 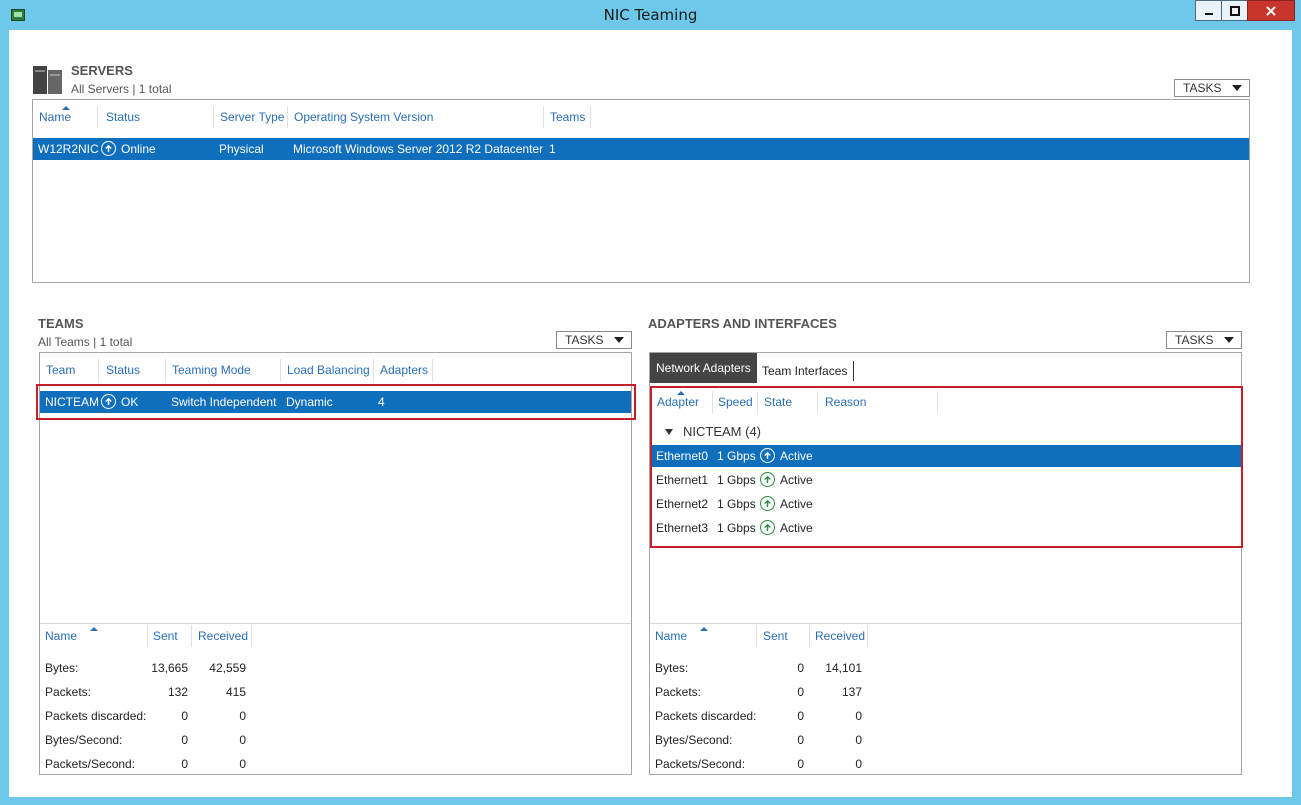 What do you see at coordinates (404, 370) in the screenshot?
I see `col-header-adapters: Adapters` at bounding box center [404, 370].